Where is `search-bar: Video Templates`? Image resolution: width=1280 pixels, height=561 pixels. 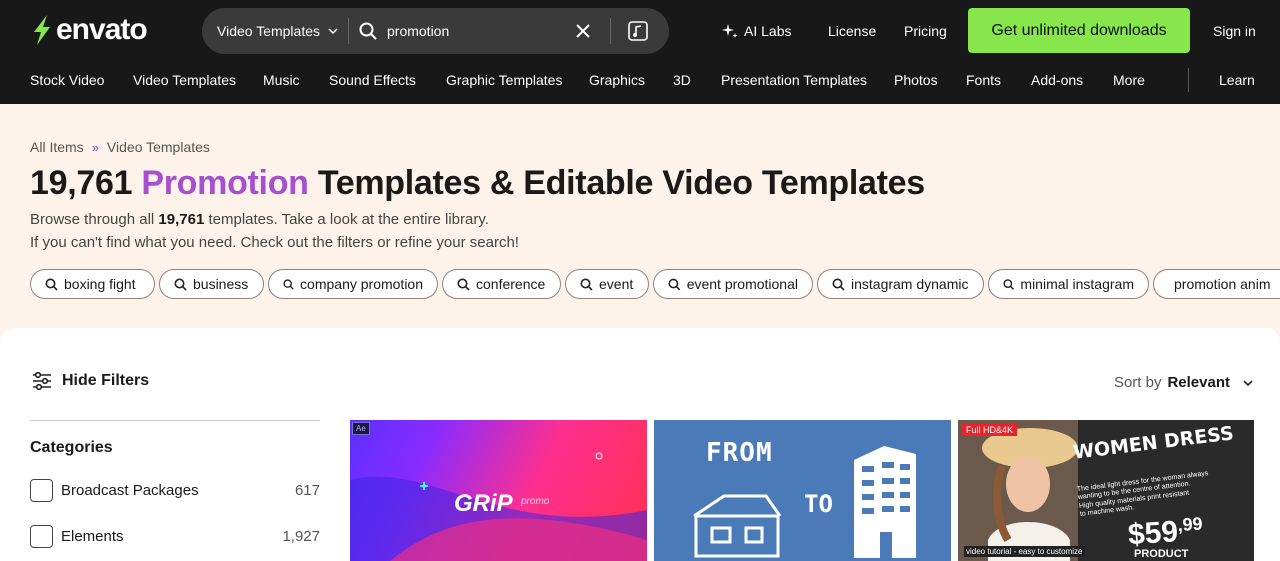
search-bar: Video Templates is located at coordinates (435, 31).